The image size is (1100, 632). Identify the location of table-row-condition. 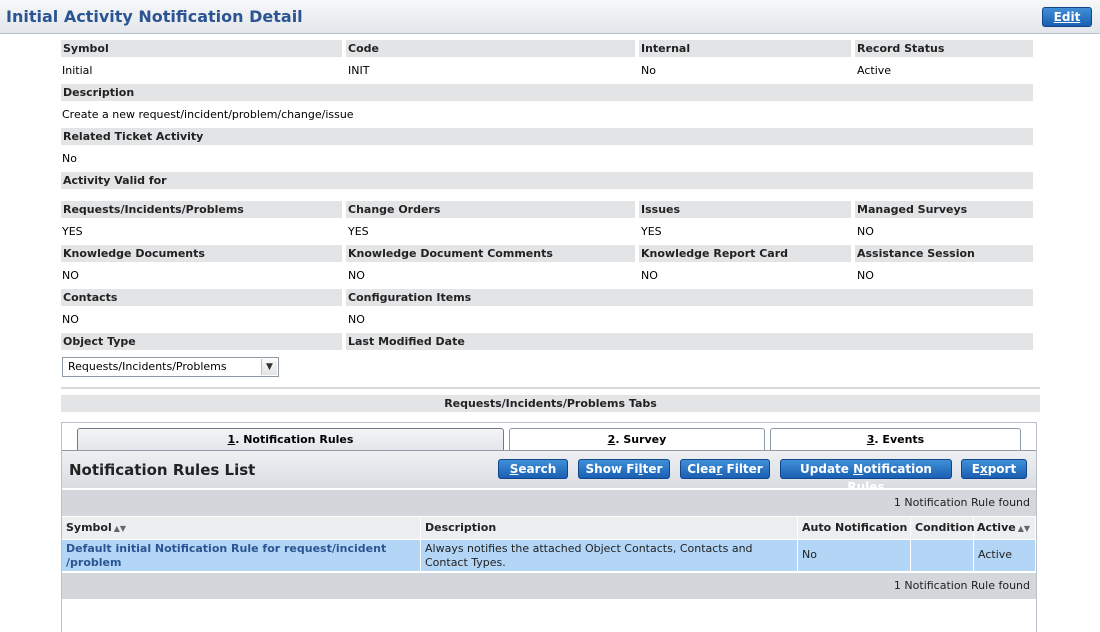
(942, 555).